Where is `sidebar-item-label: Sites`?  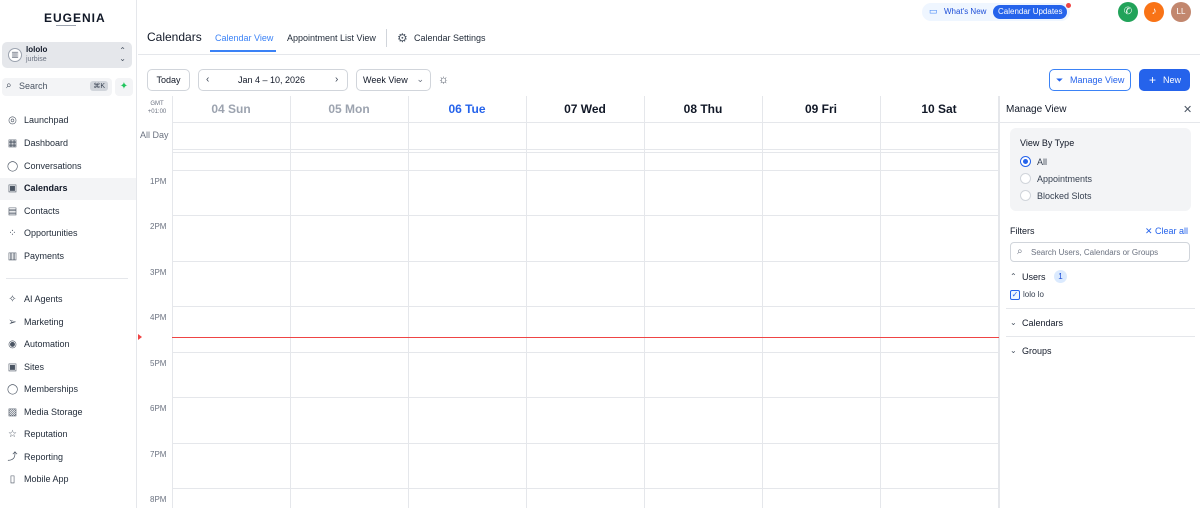 sidebar-item-label: Sites is located at coordinates (34, 367).